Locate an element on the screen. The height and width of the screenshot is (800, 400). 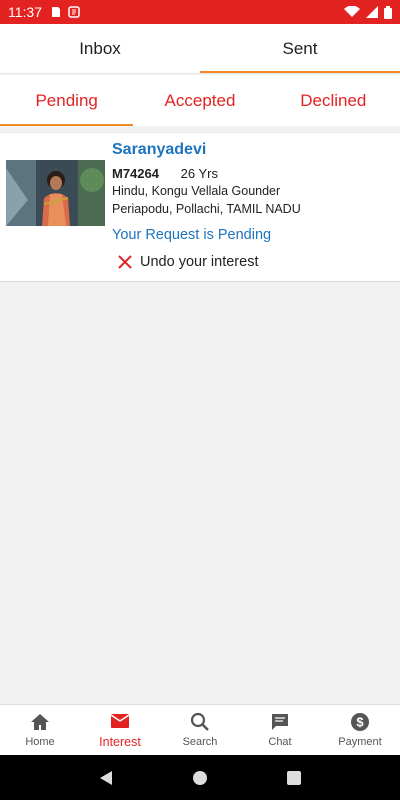
tab-sent: Sent is located at coordinates (300, 48).